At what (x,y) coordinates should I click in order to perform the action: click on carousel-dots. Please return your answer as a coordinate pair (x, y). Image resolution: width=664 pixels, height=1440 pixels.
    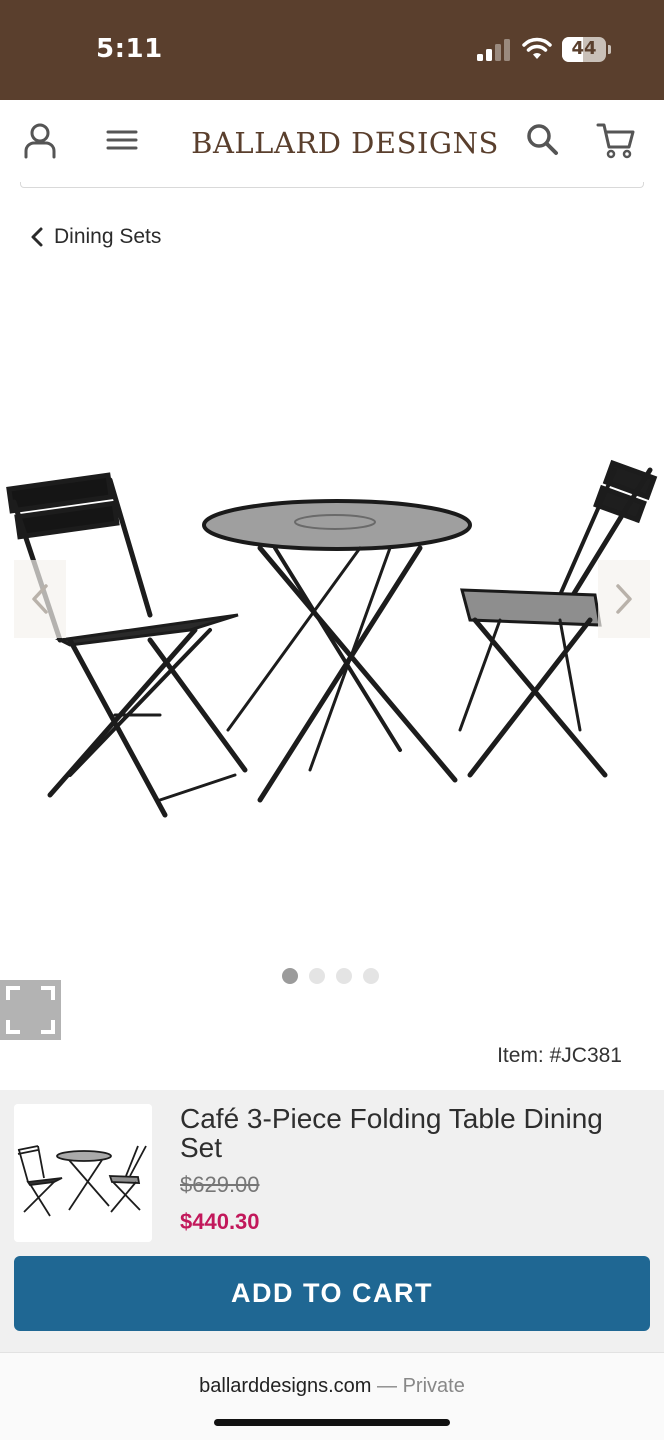
    Looking at the image, I should click on (330, 978).